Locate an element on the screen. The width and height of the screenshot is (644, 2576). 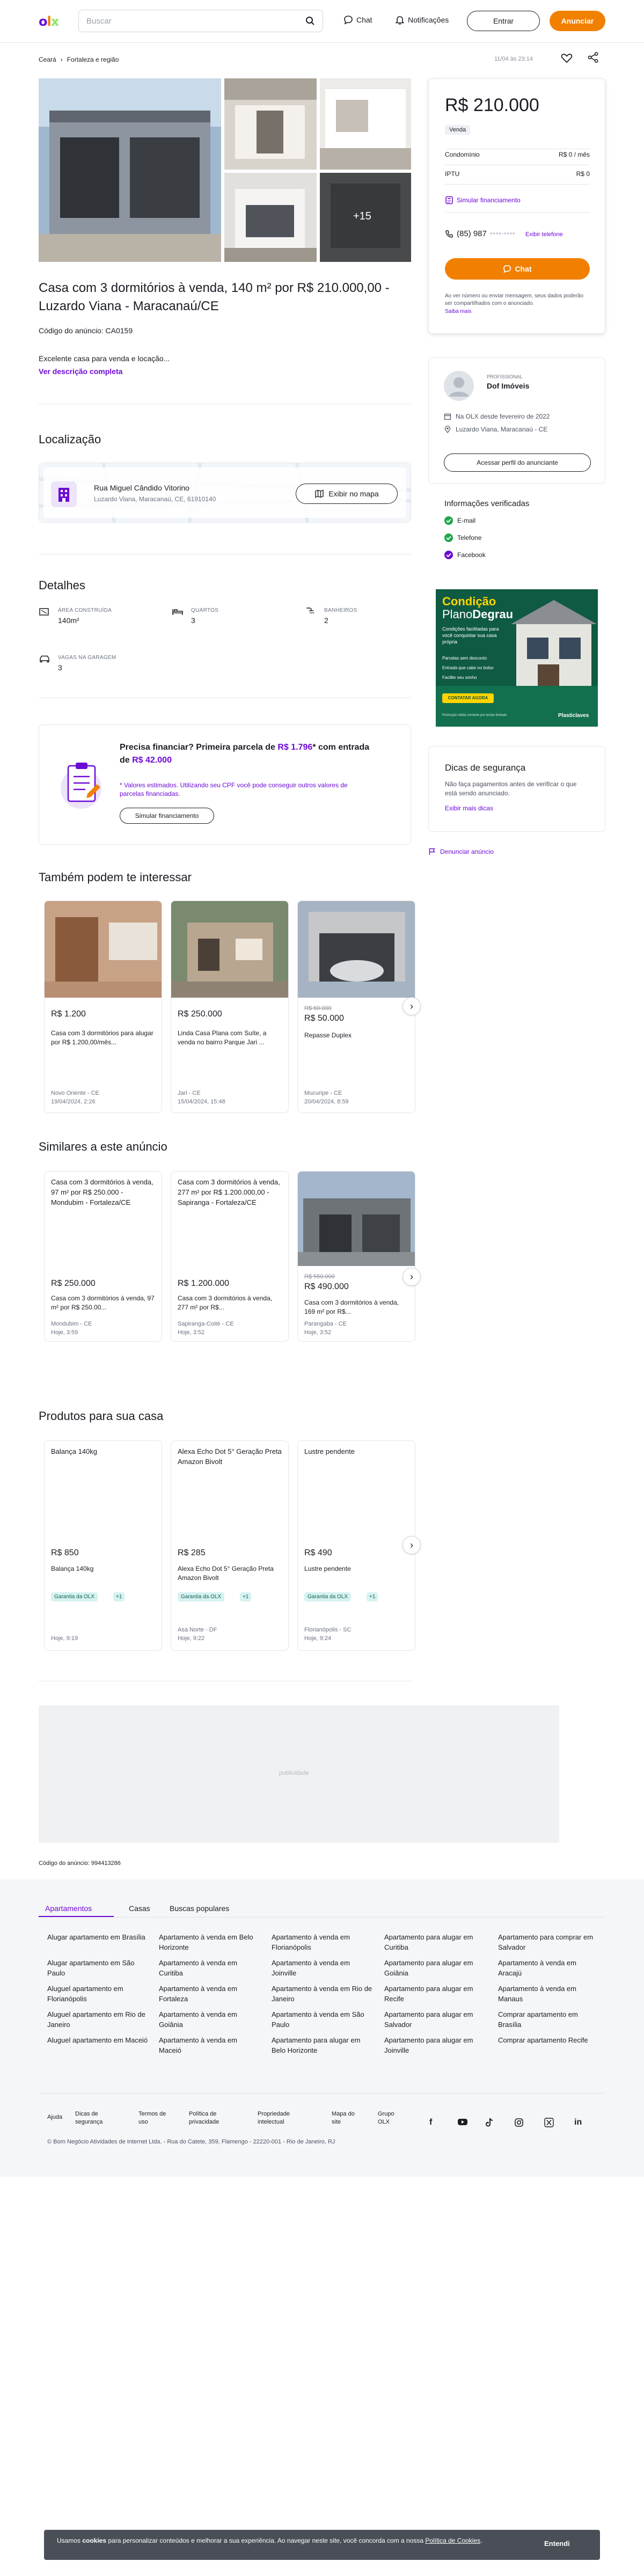
facebook-icon: f is located at coordinates (430, 2122).